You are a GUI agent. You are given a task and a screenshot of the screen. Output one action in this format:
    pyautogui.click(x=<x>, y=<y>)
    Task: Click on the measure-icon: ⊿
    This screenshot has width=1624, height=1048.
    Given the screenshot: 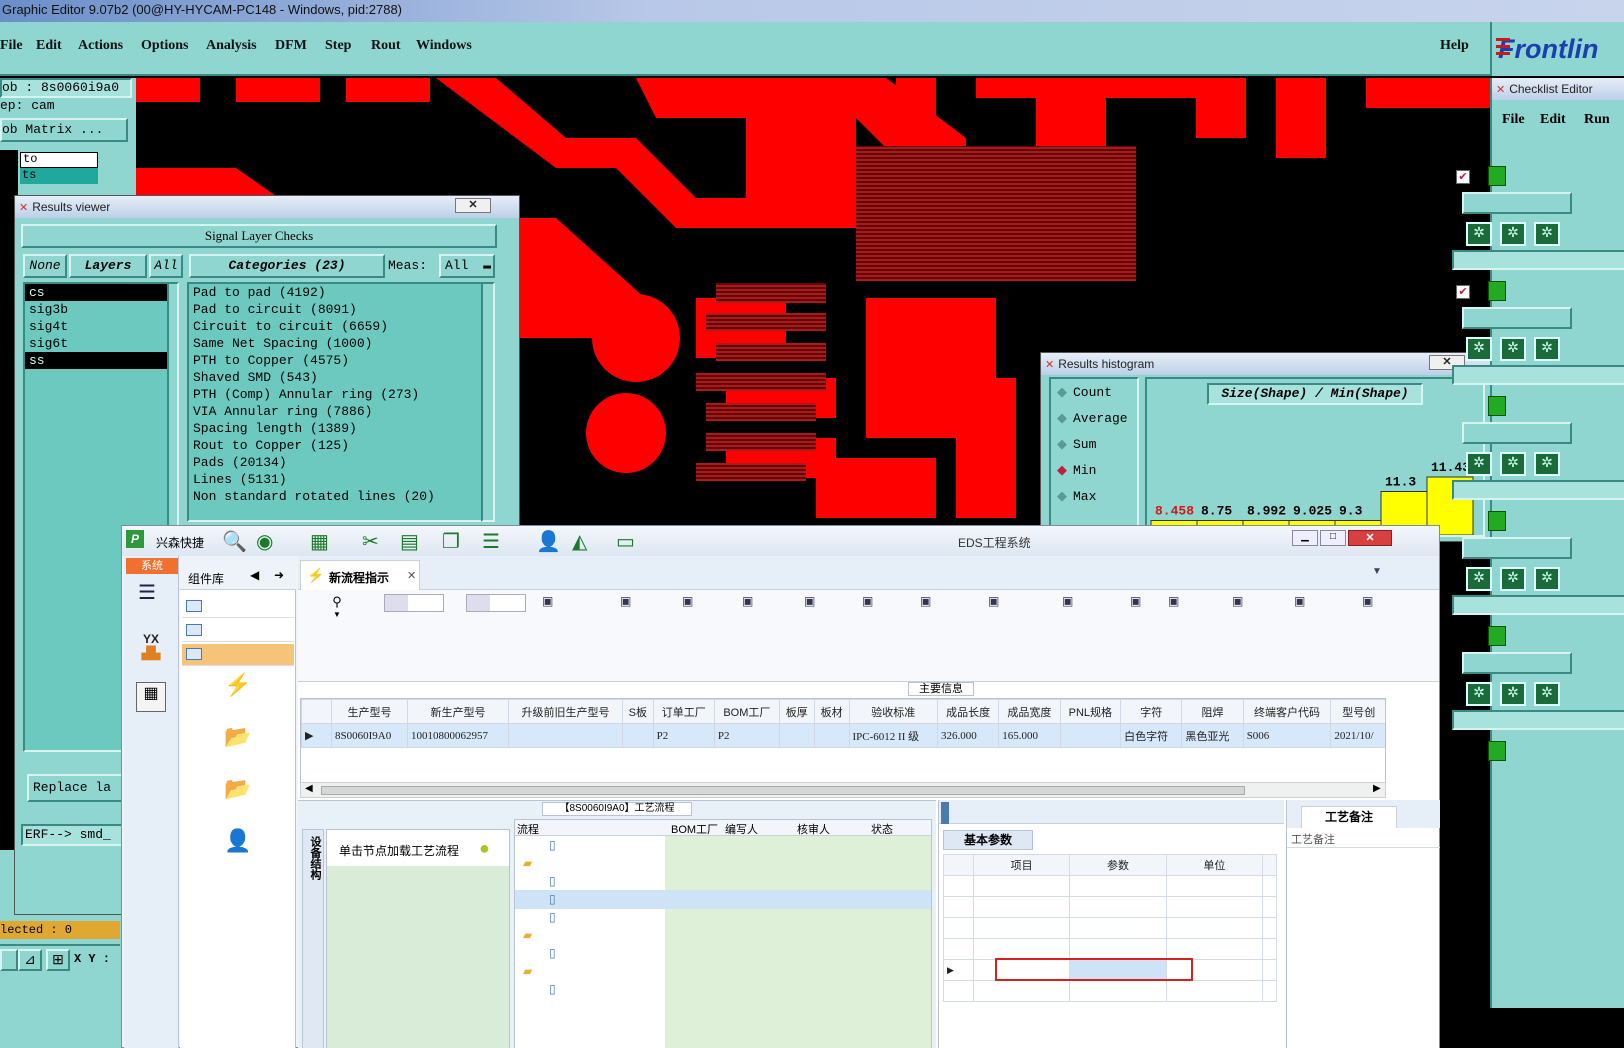 What is the action you would take?
    pyautogui.click(x=30, y=960)
    